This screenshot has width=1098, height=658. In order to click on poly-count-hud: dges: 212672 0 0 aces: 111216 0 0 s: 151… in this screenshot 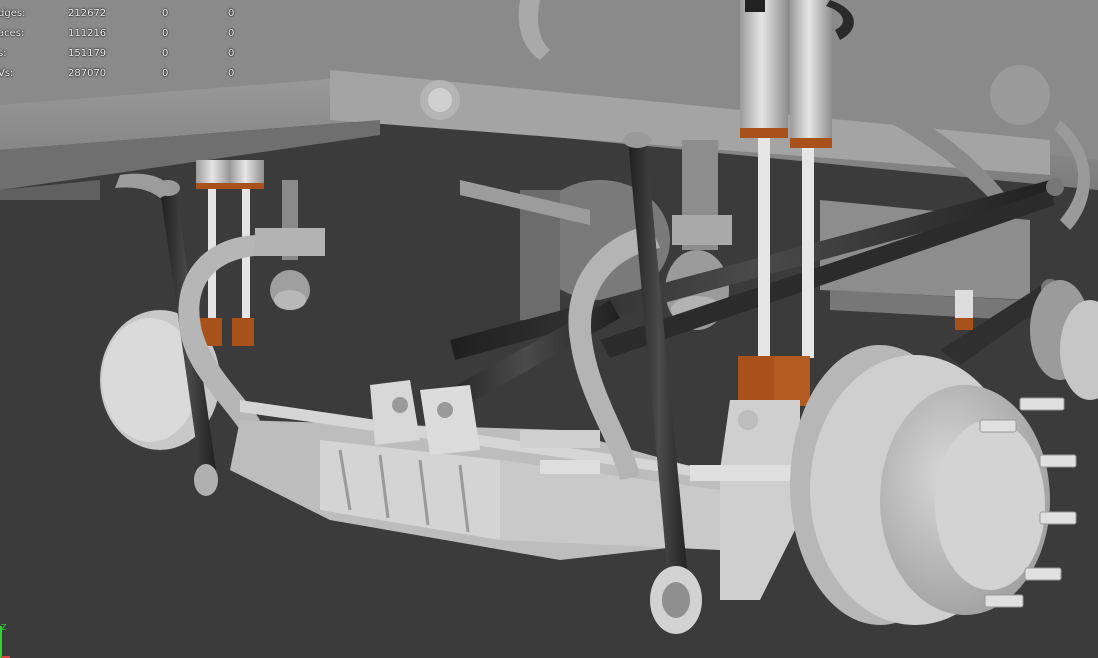, I will do `click(130, 44)`.